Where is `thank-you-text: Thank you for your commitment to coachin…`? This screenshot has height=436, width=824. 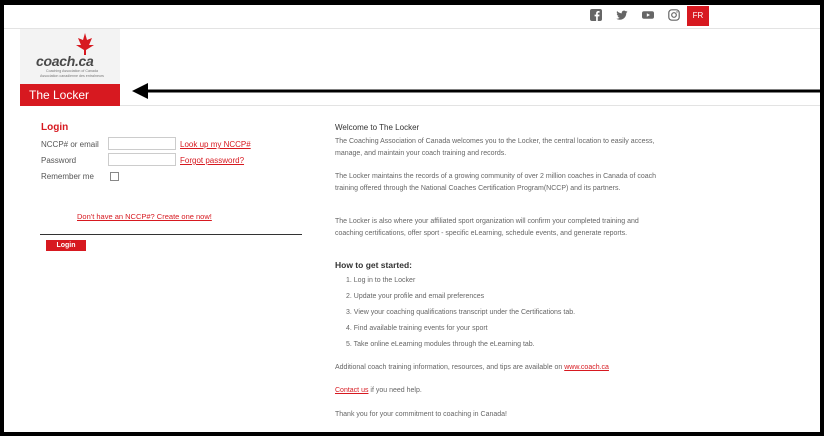
thank-you-text: Thank you for your commitment to coachin… is located at coordinates (421, 414).